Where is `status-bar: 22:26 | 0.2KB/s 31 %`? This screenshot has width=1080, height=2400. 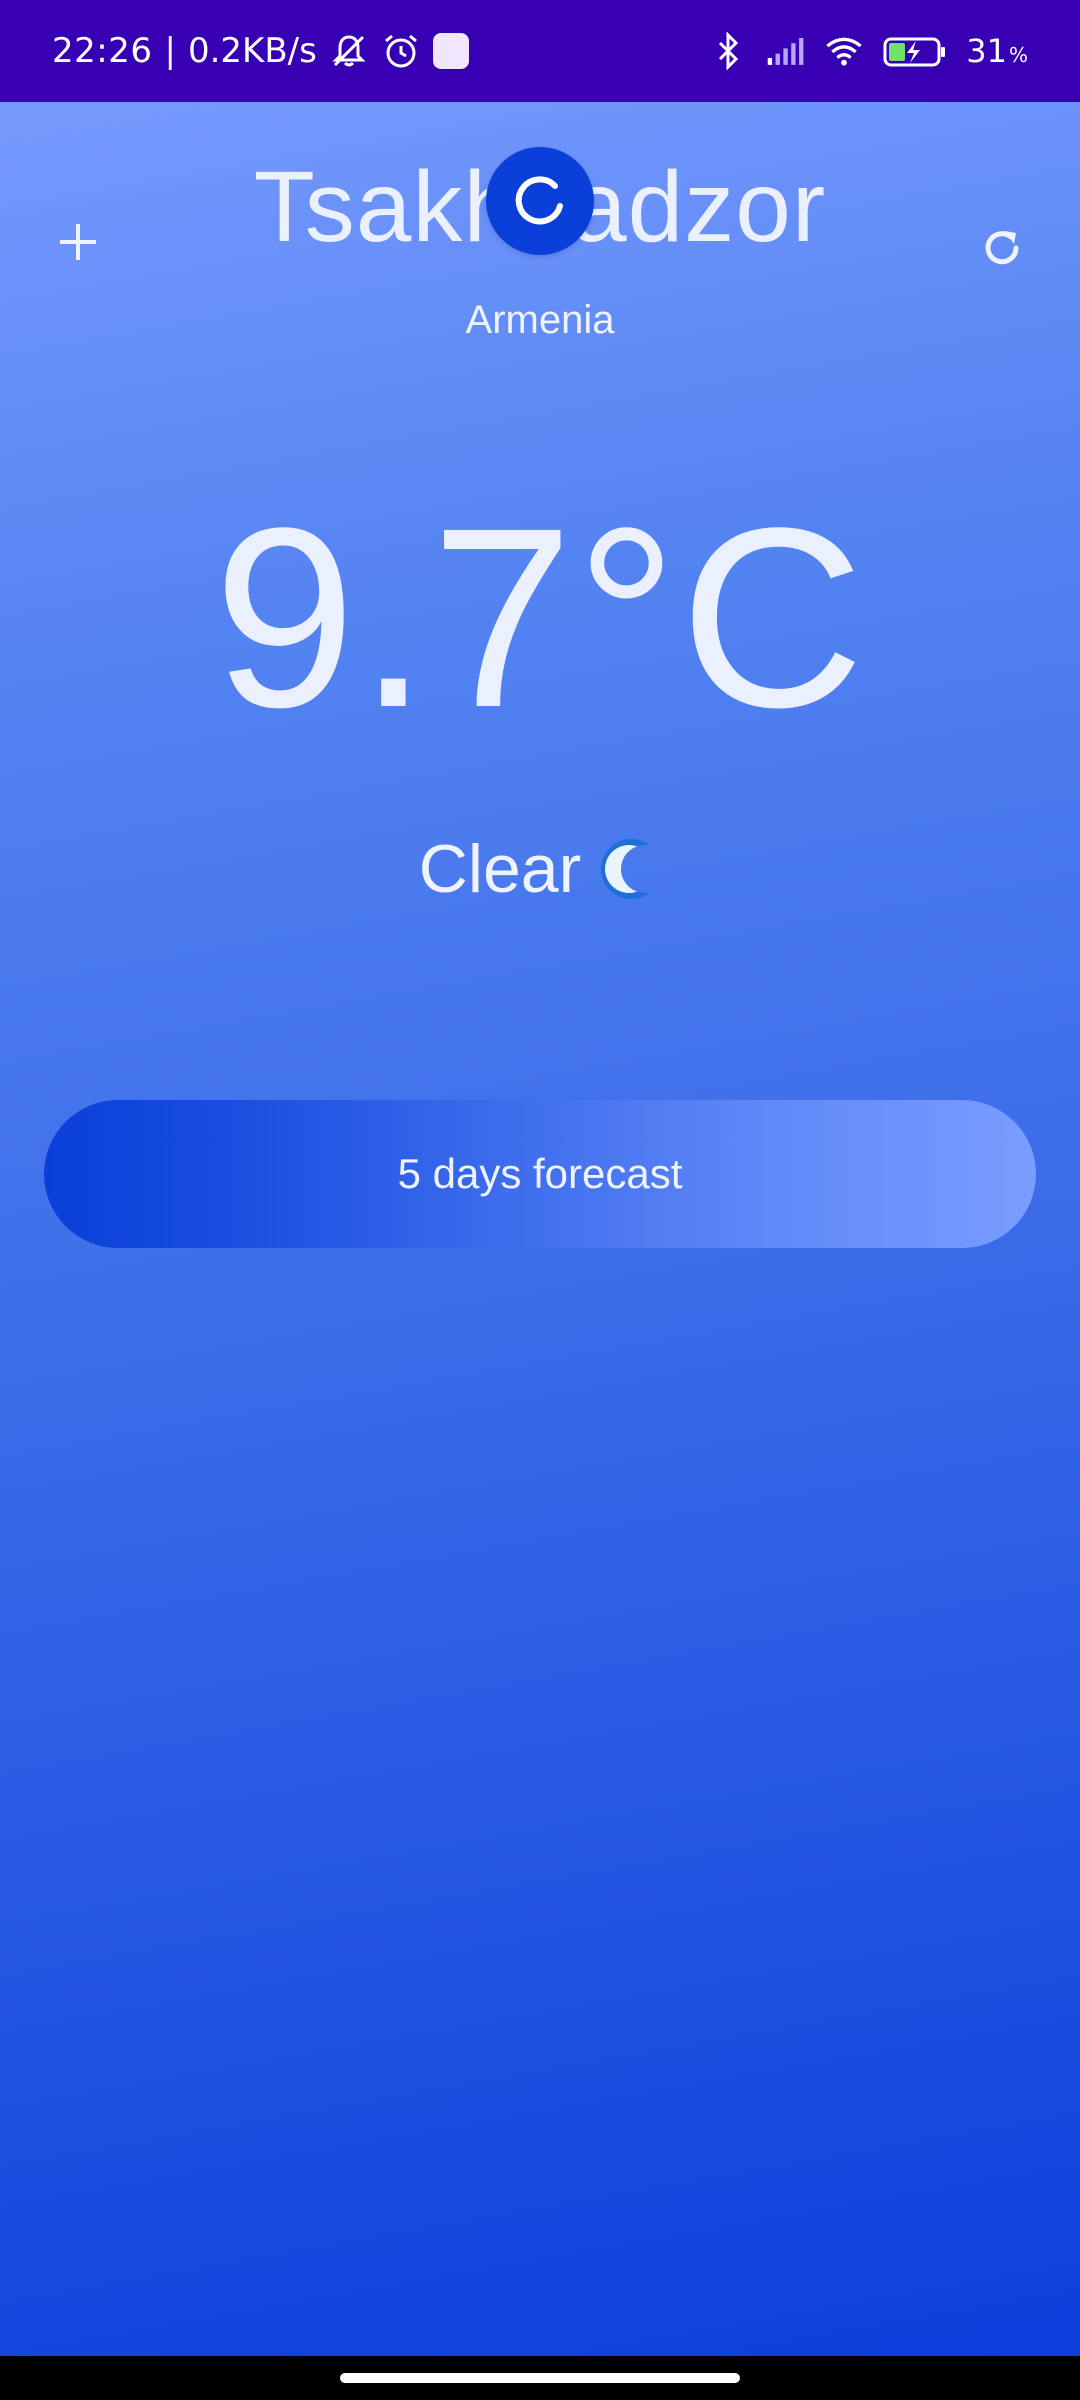 status-bar: 22:26 | 0.2KB/s 31 % is located at coordinates (540, 51).